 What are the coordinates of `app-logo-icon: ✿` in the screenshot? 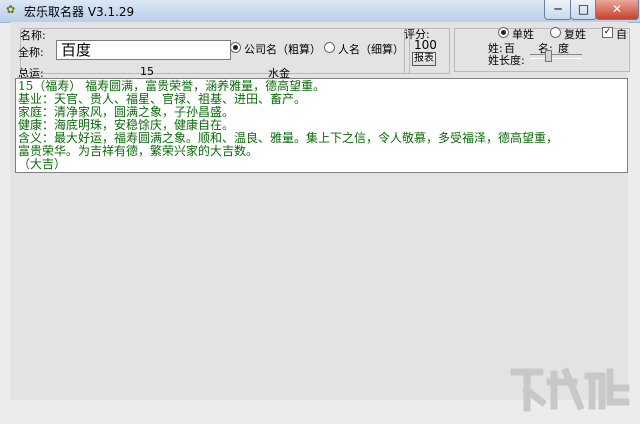 It's located at (11, 9).